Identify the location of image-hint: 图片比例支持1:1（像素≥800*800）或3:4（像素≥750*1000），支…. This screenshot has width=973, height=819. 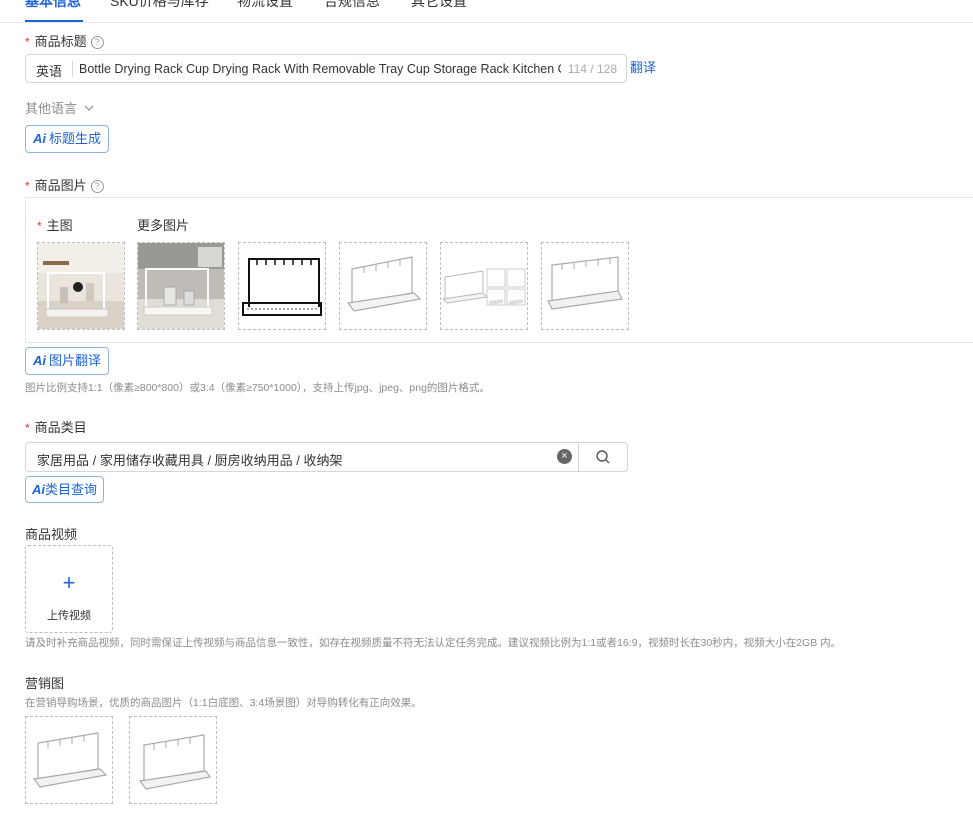
(257, 388).